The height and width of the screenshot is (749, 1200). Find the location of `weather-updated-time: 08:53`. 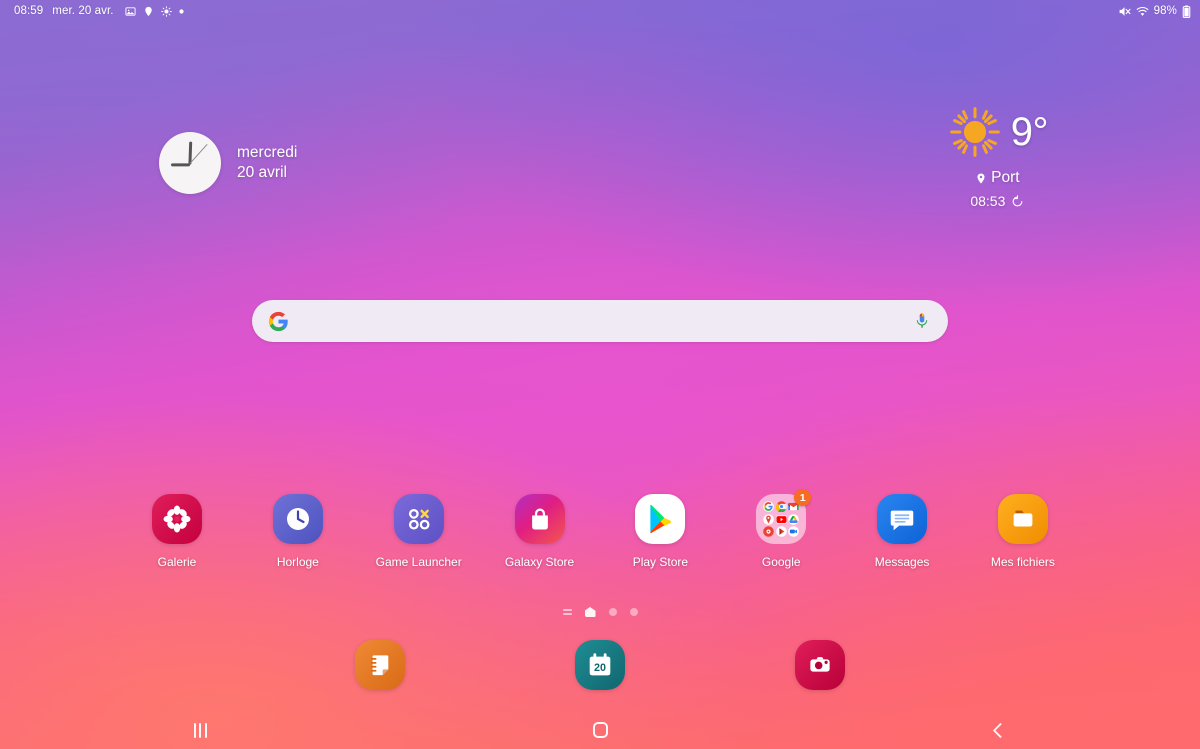

weather-updated-time: 08:53 is located at coordinates (988, 201).